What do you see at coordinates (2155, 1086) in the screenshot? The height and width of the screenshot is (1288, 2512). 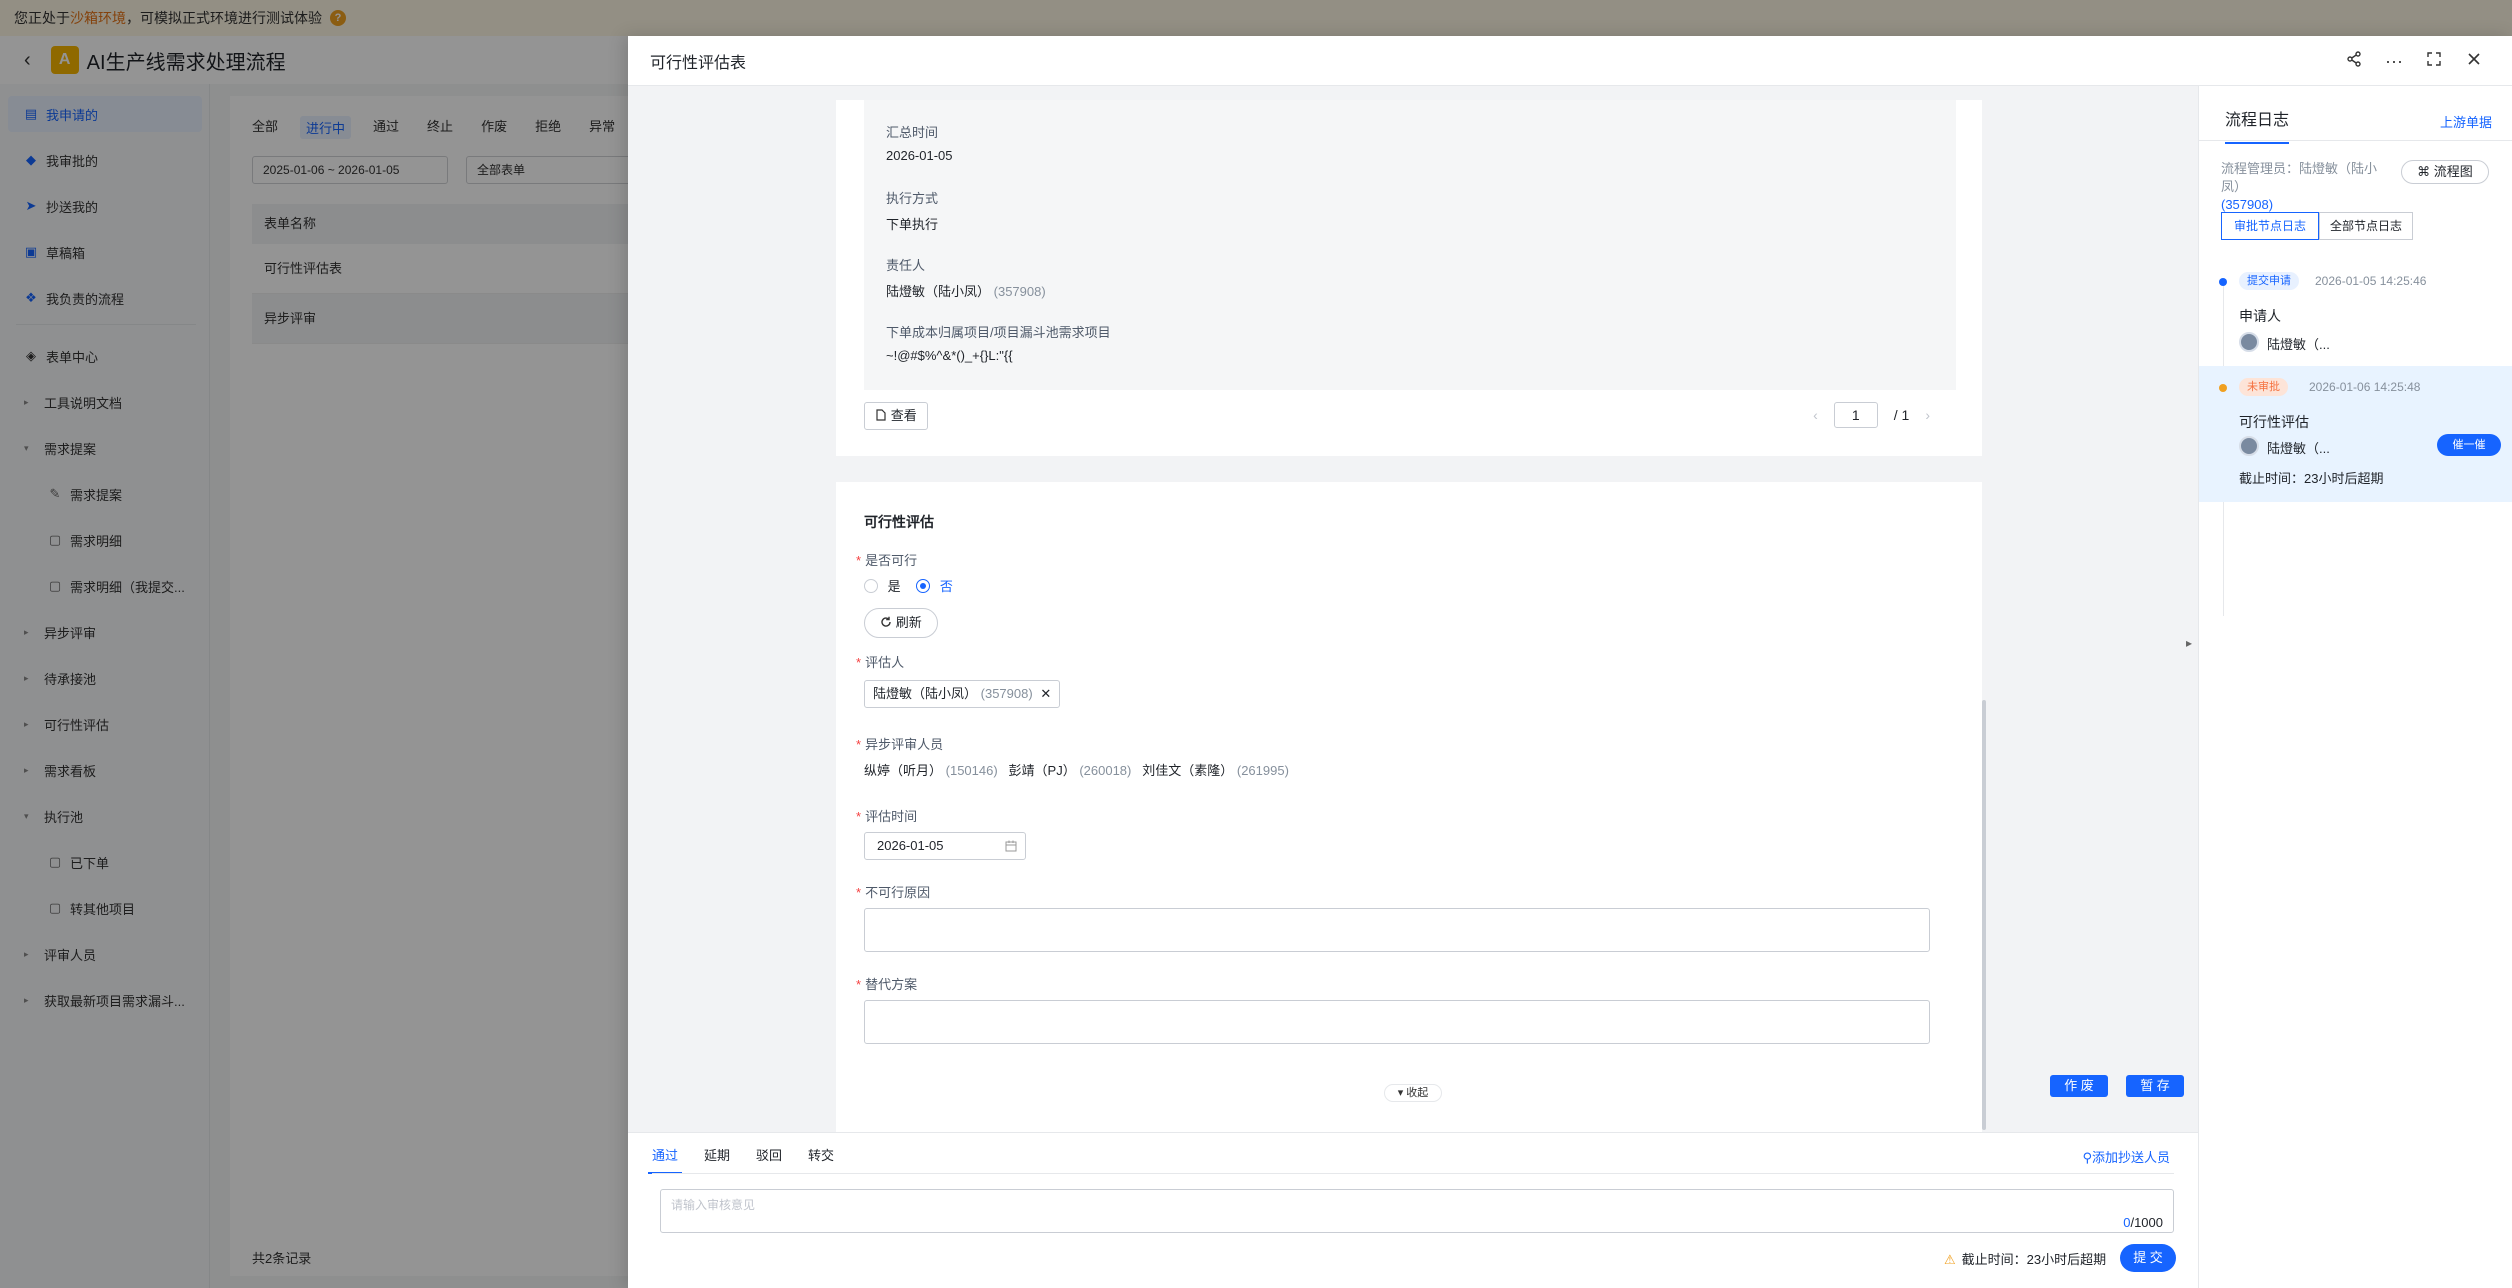 I see `save-draft-button: 暂 存` at bounding box center [2155, 1086].